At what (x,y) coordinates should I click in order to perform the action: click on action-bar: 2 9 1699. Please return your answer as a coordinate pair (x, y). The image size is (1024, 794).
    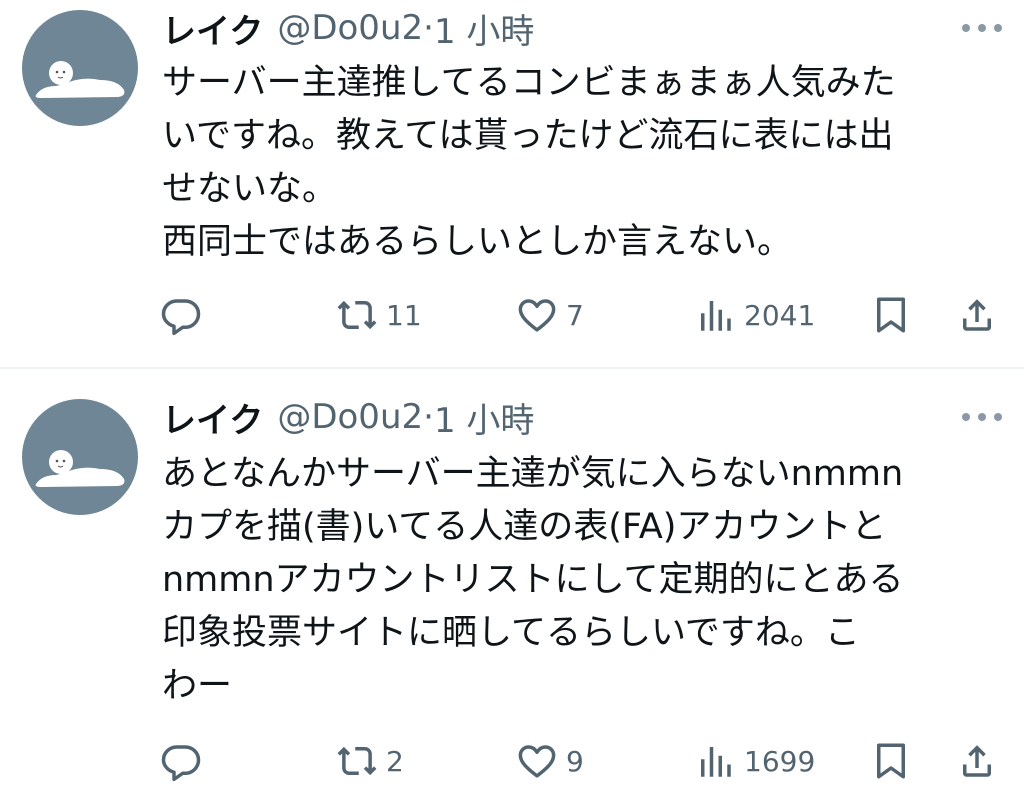
    Looking at the image, I should click on (582, 761).